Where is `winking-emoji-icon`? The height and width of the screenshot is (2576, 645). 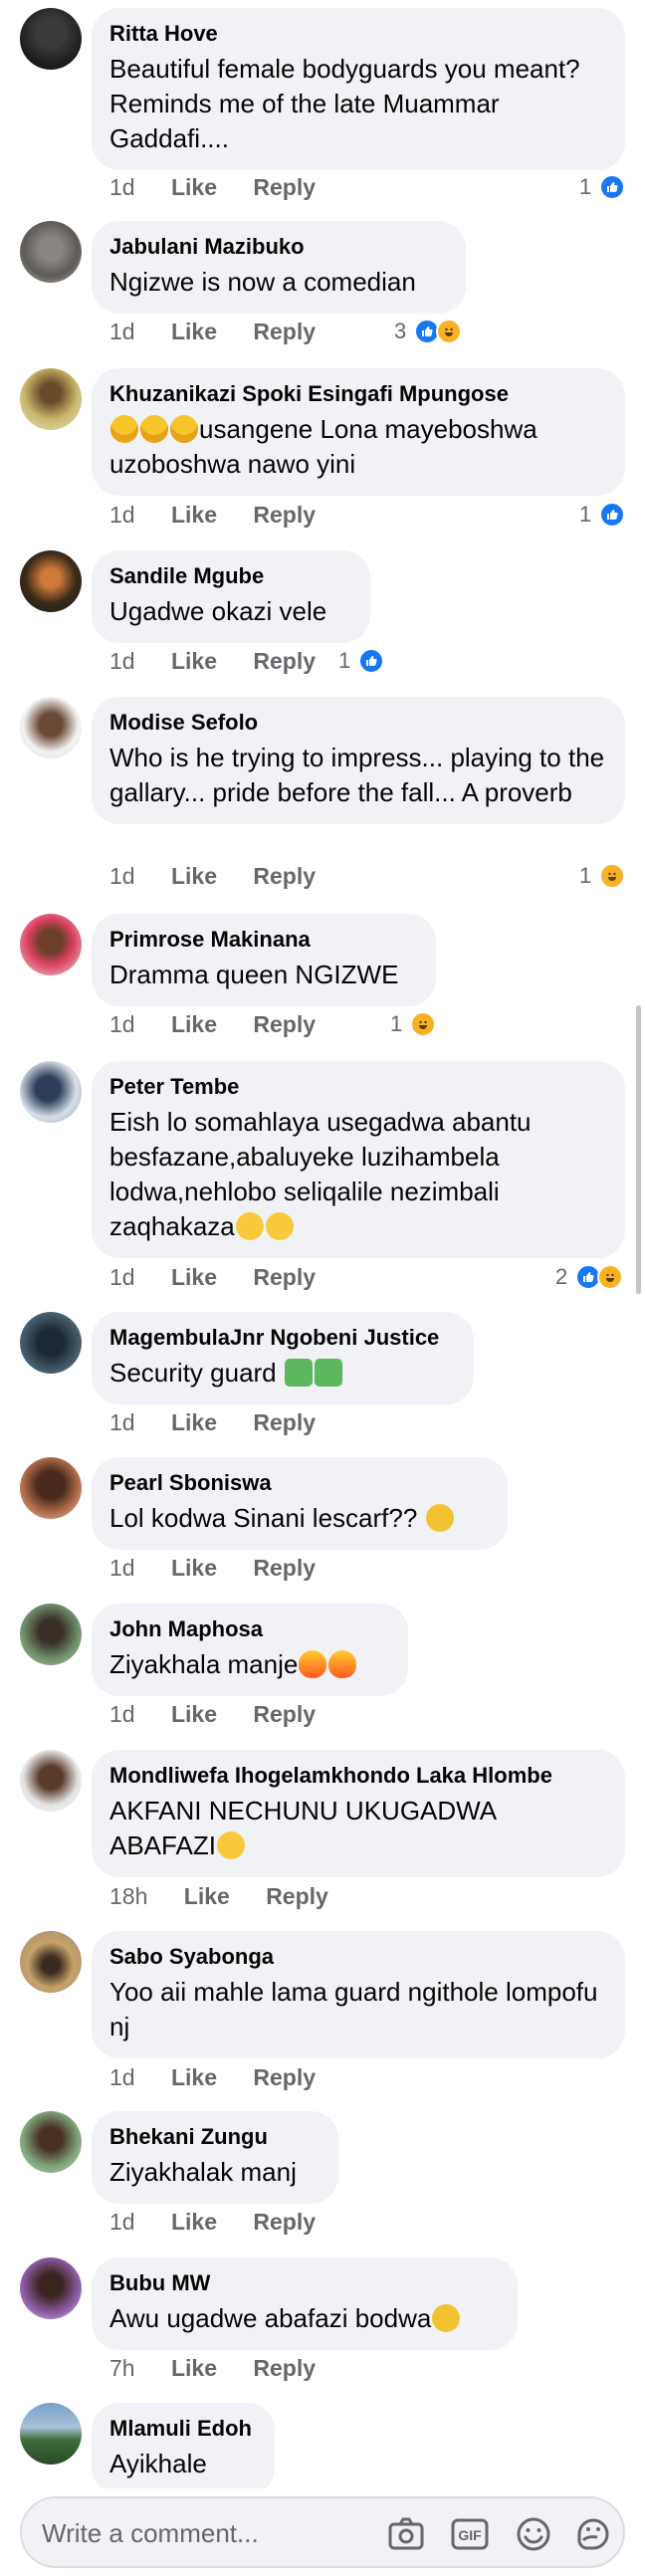
winking-emoji-icon is located at coordinates (279, 1226).